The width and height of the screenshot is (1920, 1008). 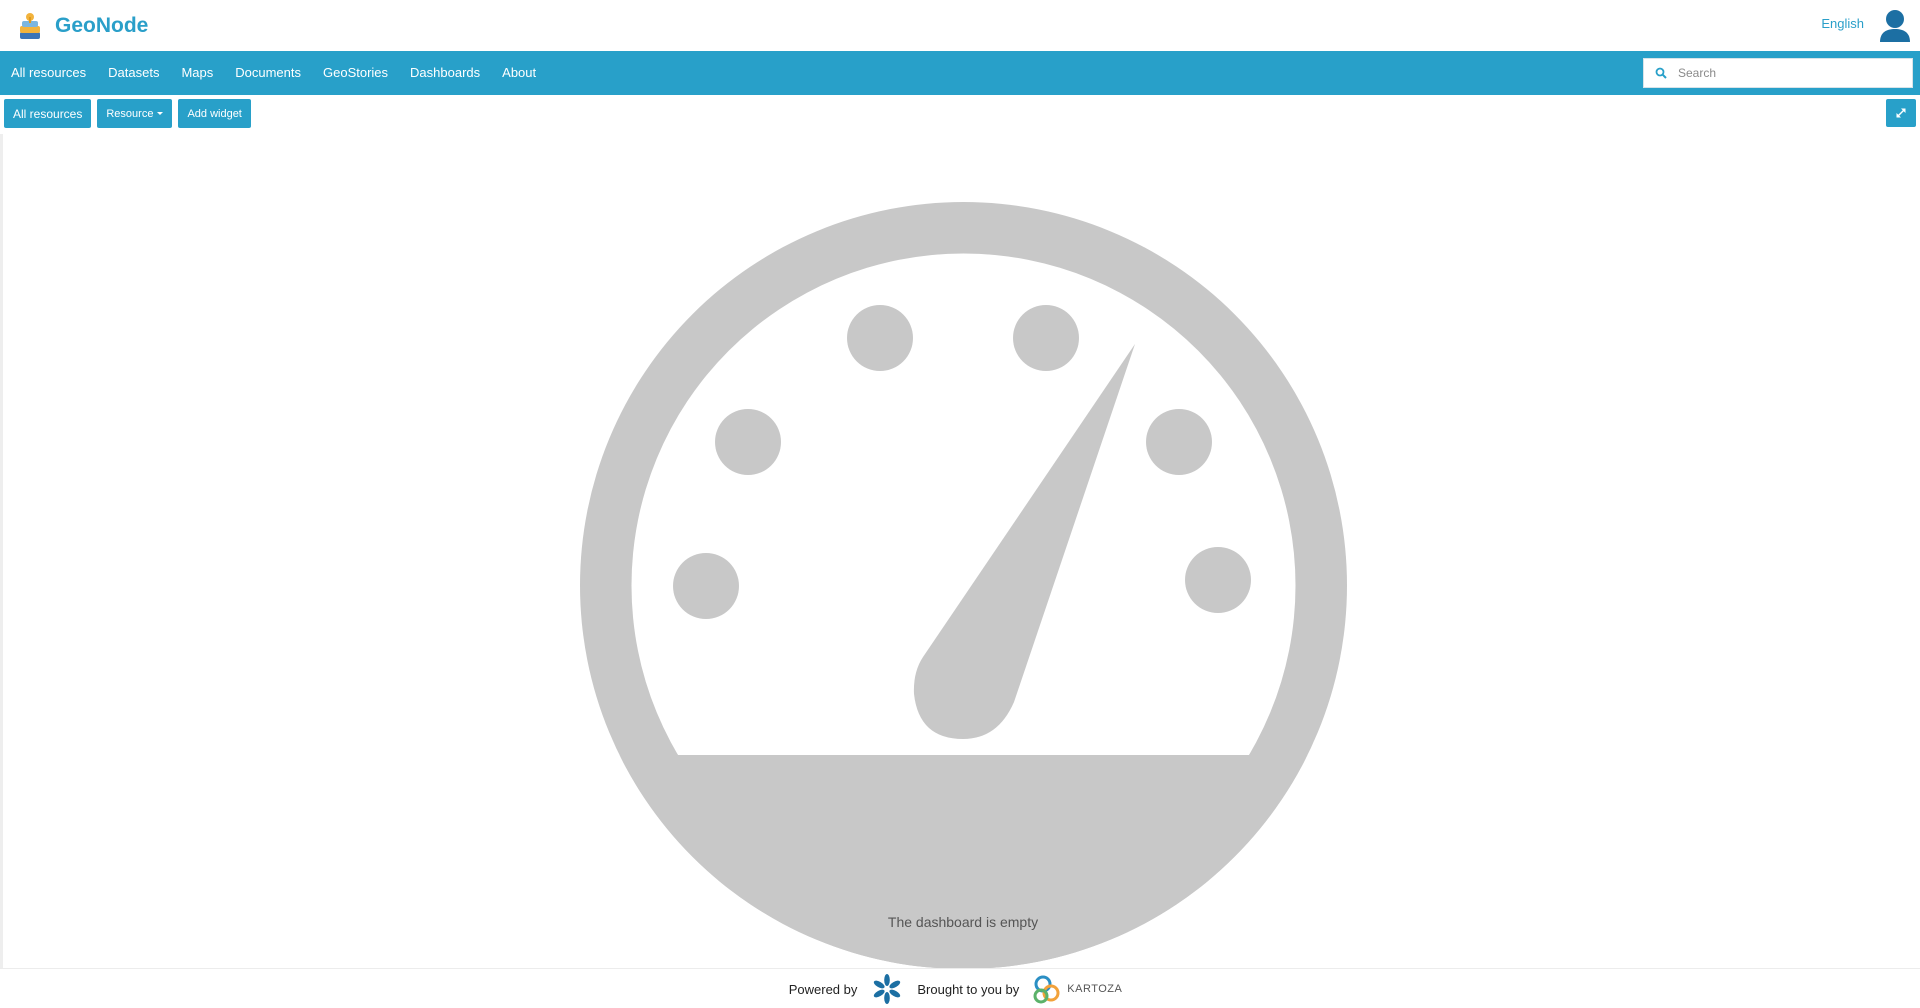 What do you see at coordinates (887, 989) in the screenshot?
I see `geonode-flower-icon` at bounding box center [887, 989].